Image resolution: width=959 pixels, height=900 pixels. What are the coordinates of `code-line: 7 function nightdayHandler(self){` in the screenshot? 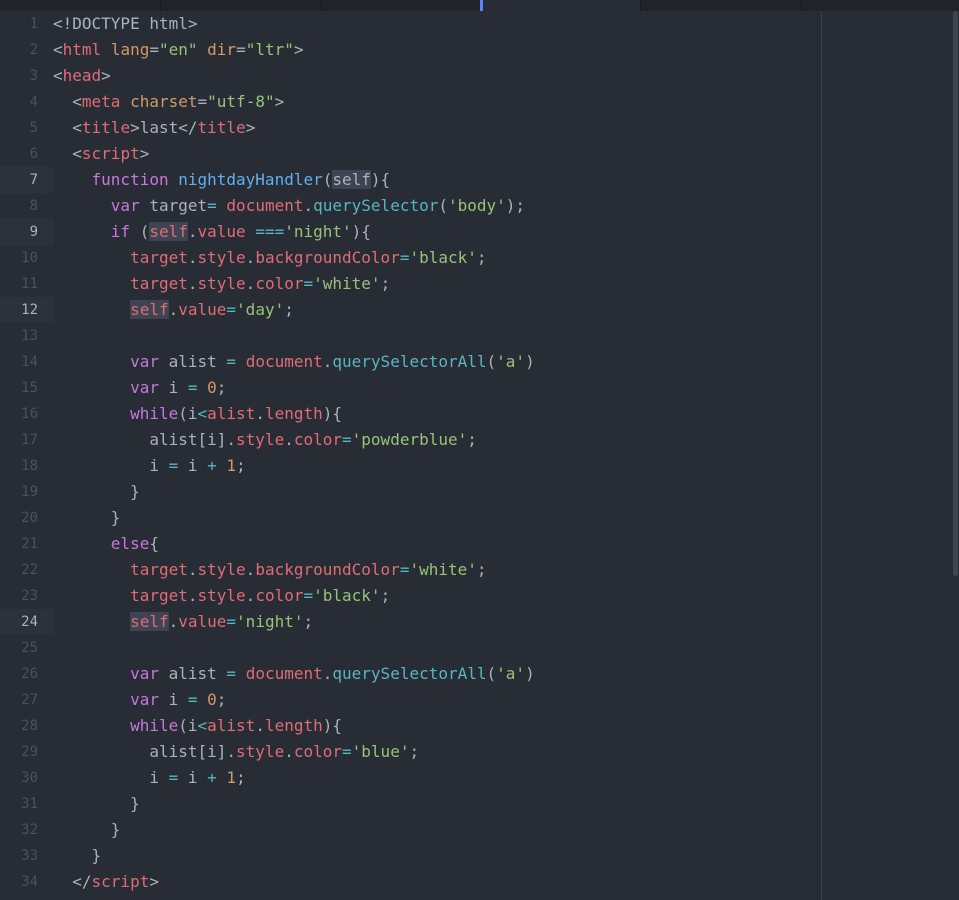 It's located at (475, 180).